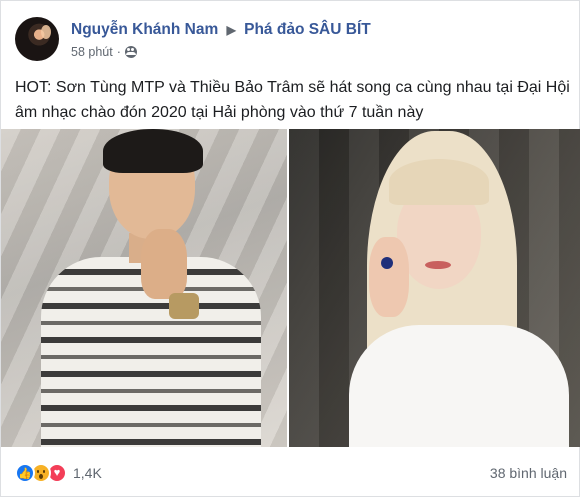 Image resolution: width=580 pixels, height=497 pixels. I want to click on right-triangle-icon: ▶, so click(231, 30).